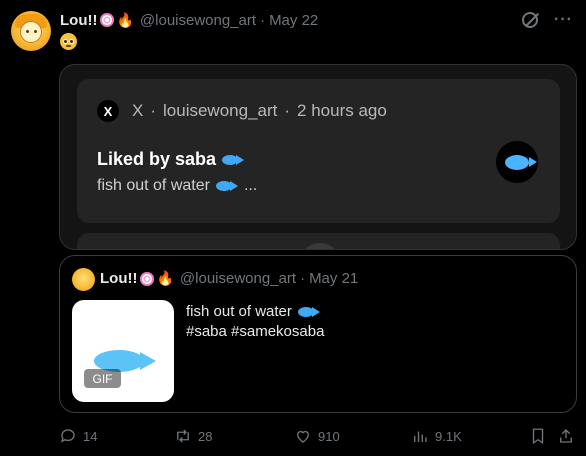 The width and height of the screenshot is (586, 456). What do you see at coordinates (320, 246) in the screenshot?
I see `avatar-placeholder` at bounding box center [320, 246].